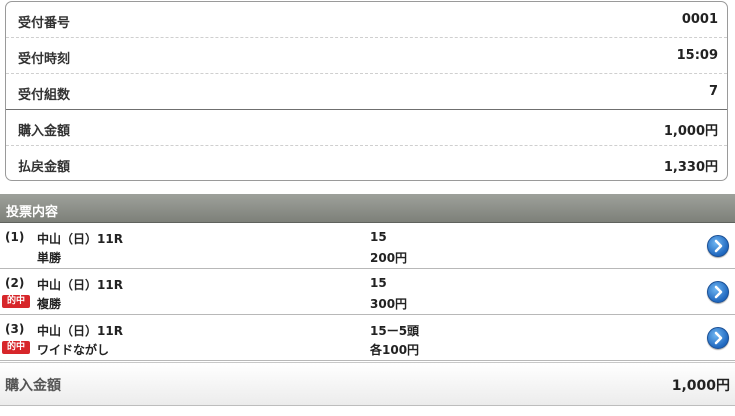 The image size is (735, 416). I want to click on total-value: 1,000円, so click(700, 386).